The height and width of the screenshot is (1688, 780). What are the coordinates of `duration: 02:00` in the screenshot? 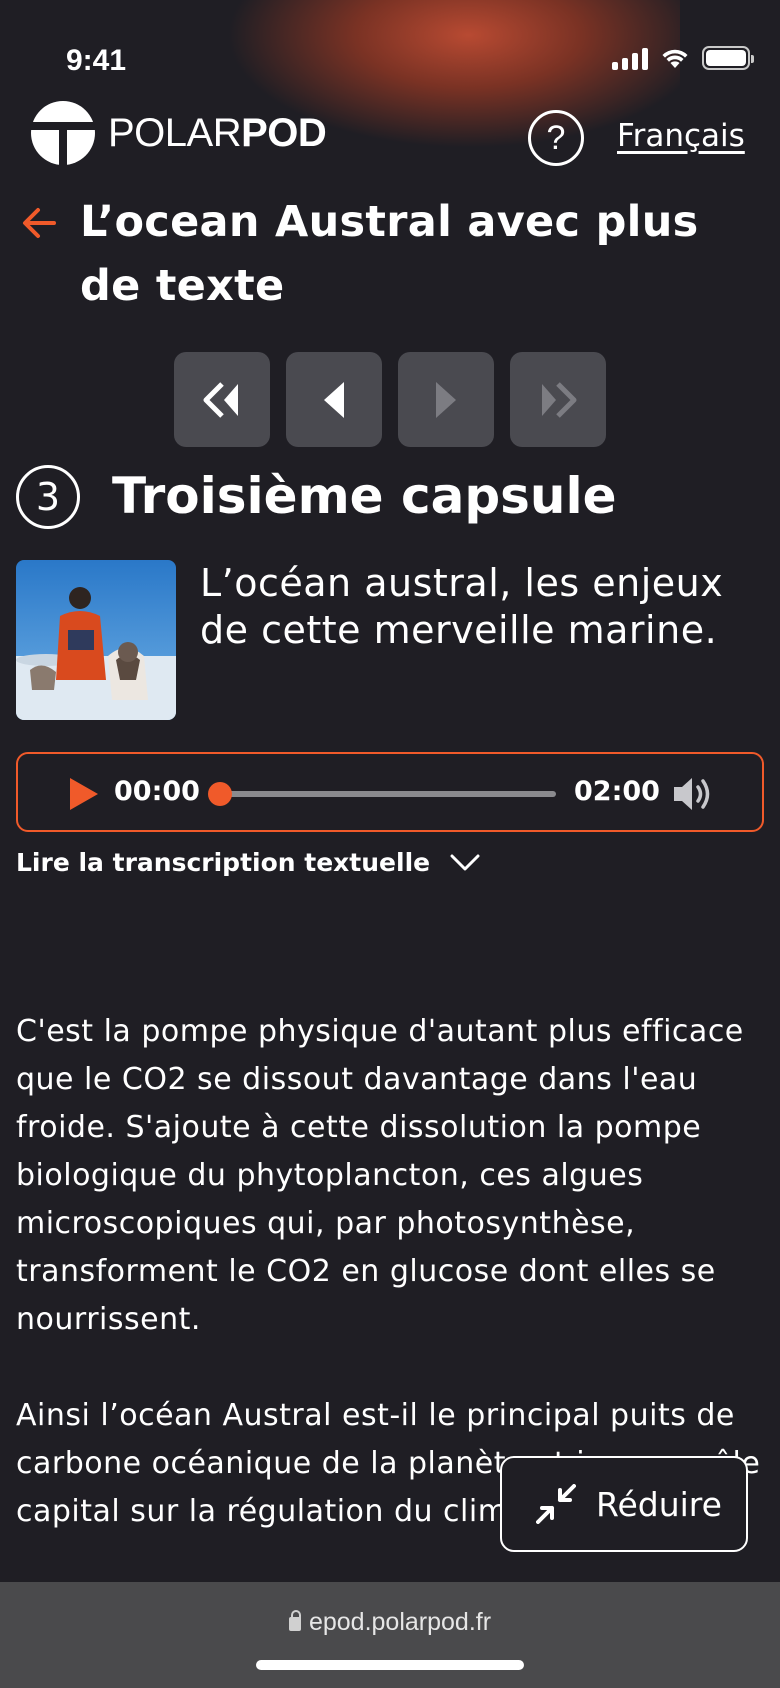 It's located at (617, 791).